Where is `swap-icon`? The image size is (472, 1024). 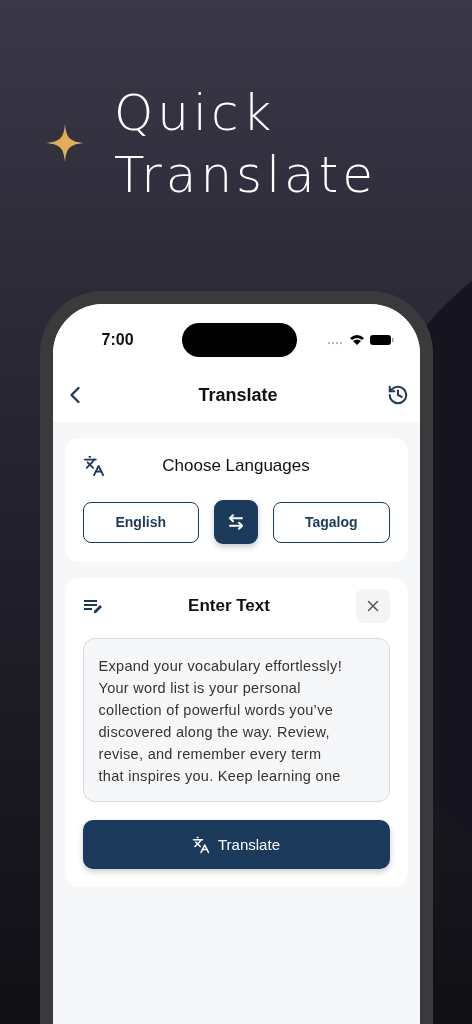 swap-icon is located at coordinates (236, 522).